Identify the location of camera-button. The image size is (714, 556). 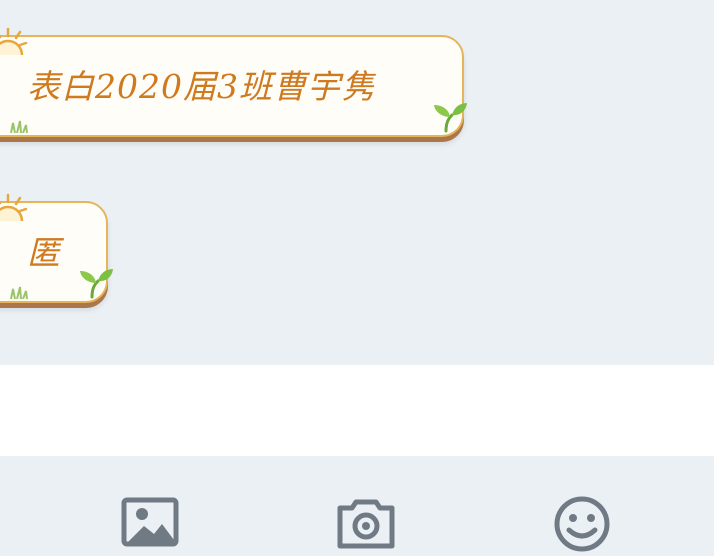
(366, 526).